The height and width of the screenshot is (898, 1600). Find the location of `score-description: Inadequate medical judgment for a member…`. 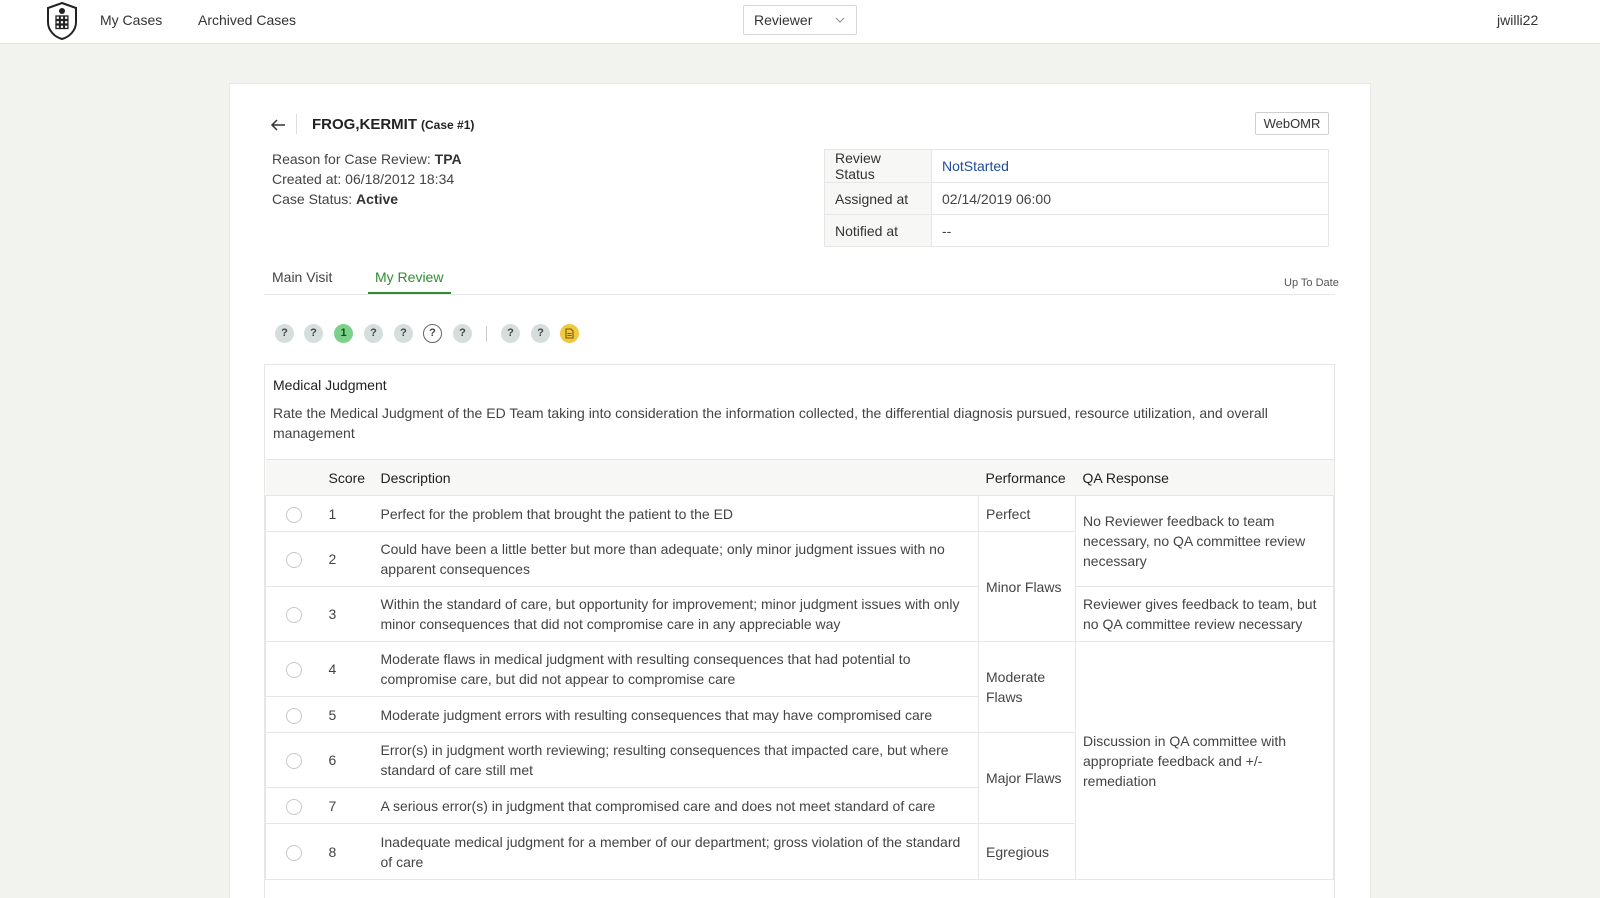

score-description: Inadequate medical judgment for a member… is located at coordinates (676, 851).